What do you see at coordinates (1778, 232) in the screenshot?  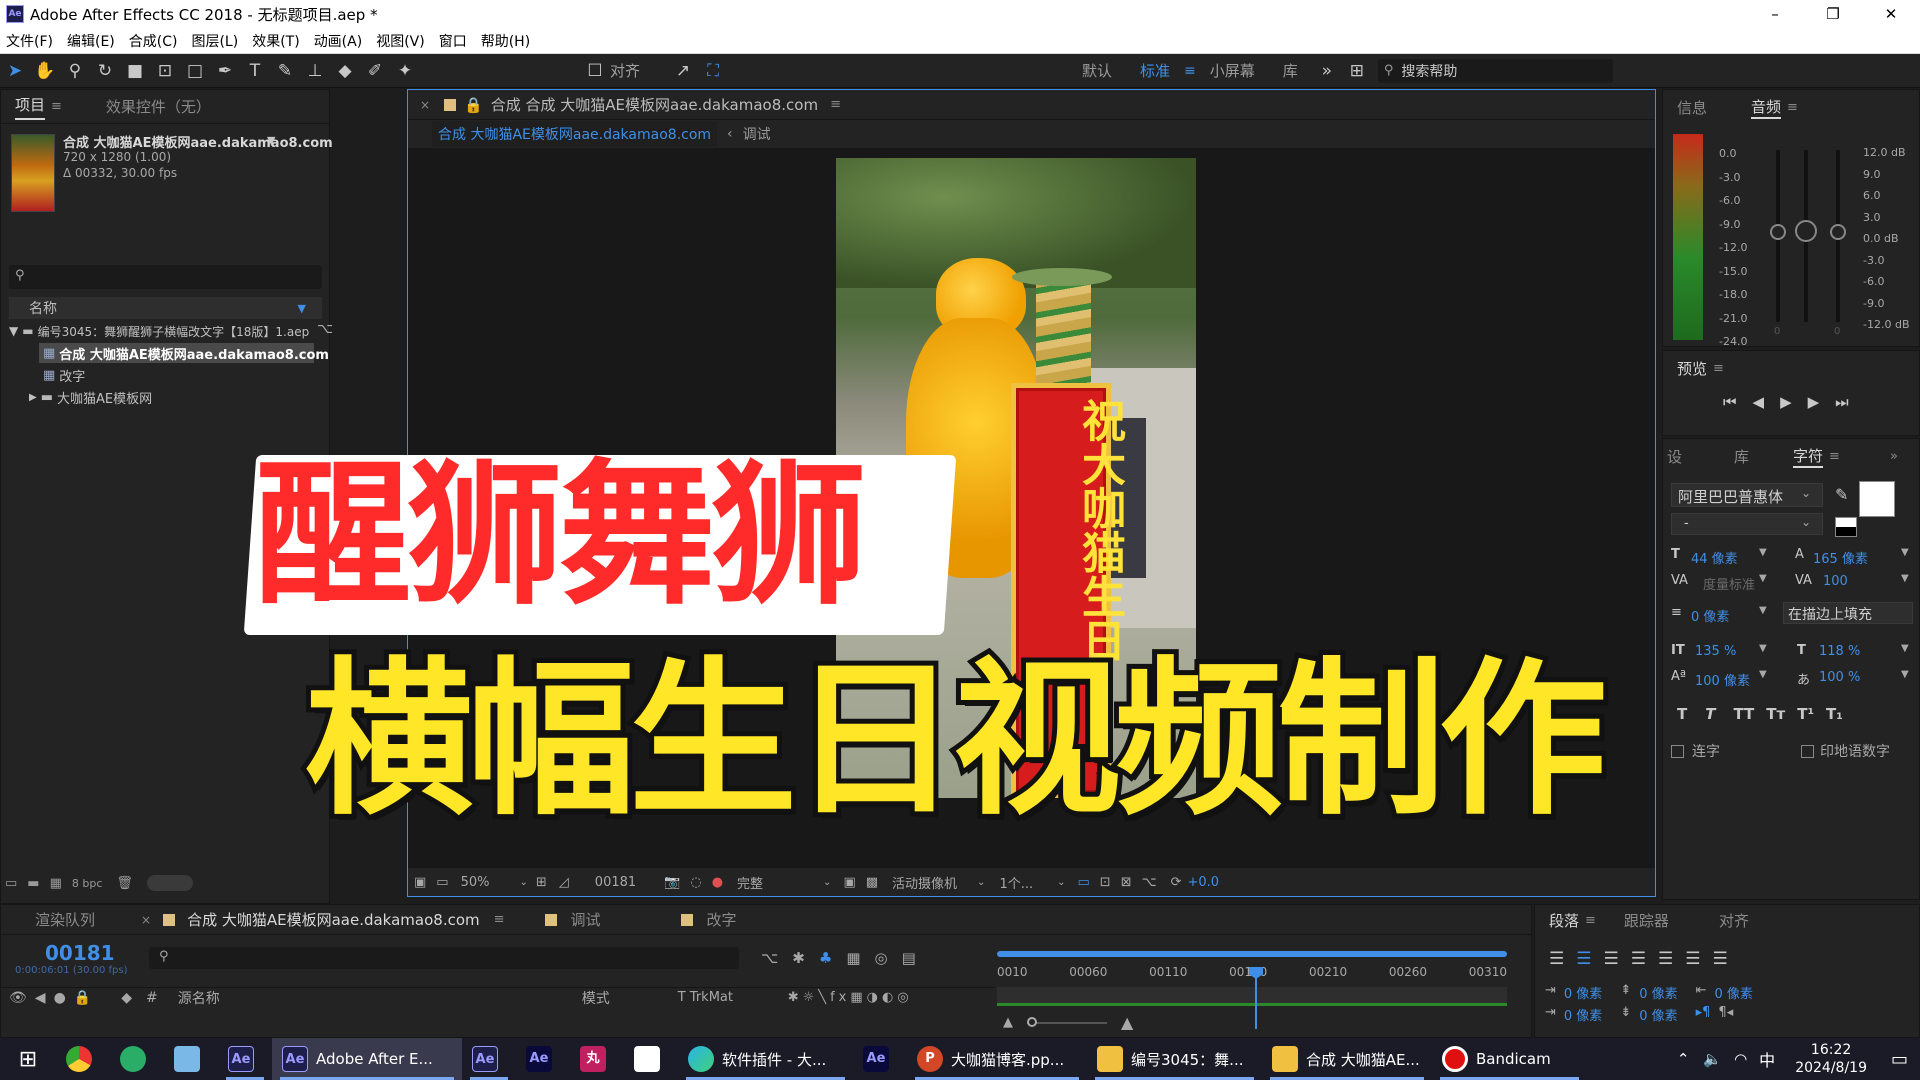 I see `slider-knob-left` at bounding box center [1778, 232].